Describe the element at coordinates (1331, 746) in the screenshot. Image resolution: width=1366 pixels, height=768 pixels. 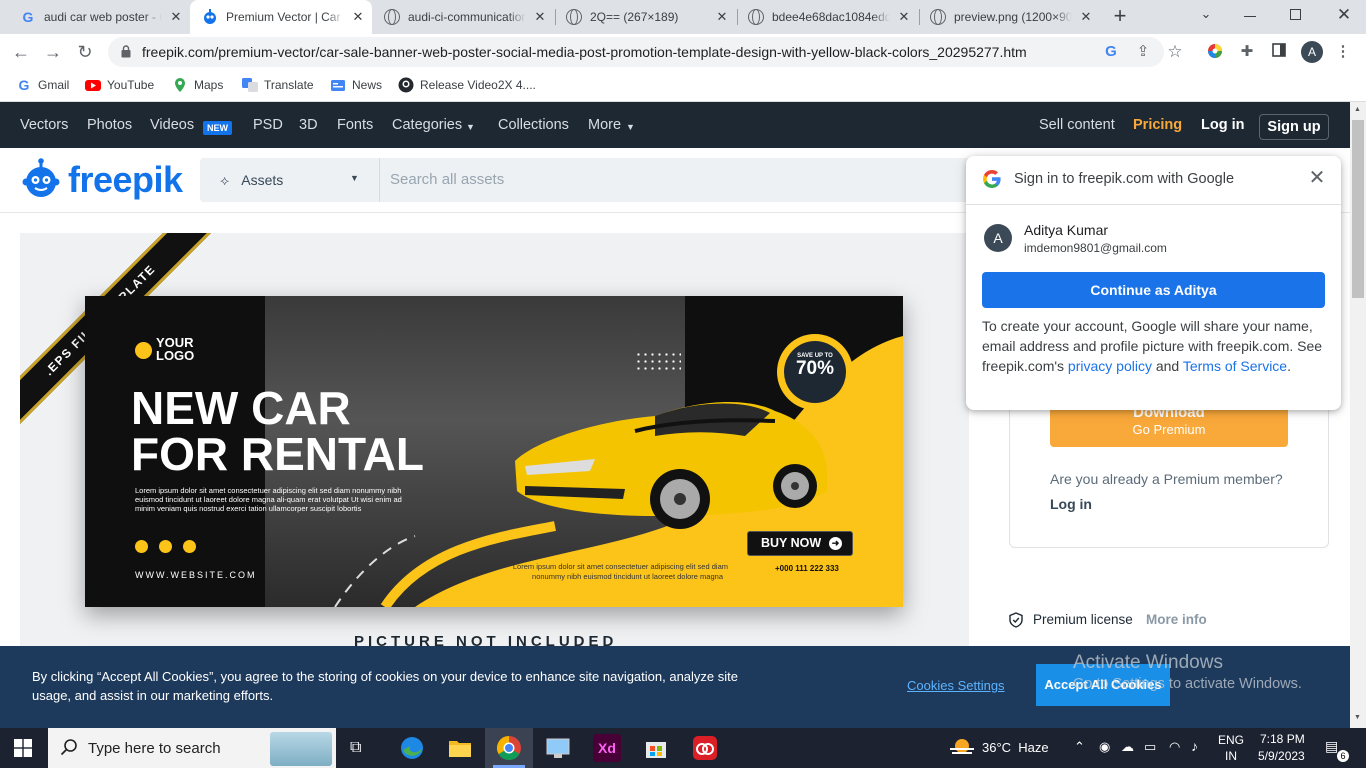
I see `notification-icon: ▤` at that location.